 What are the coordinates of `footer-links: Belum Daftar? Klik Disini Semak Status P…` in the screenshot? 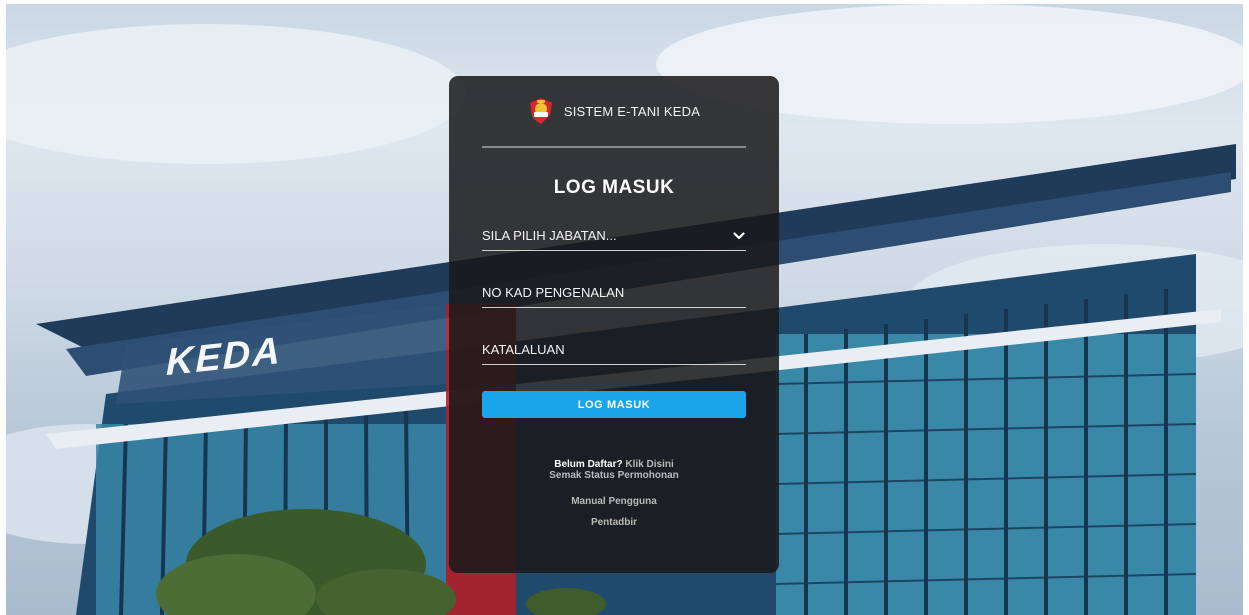 It's located at (614, 493).